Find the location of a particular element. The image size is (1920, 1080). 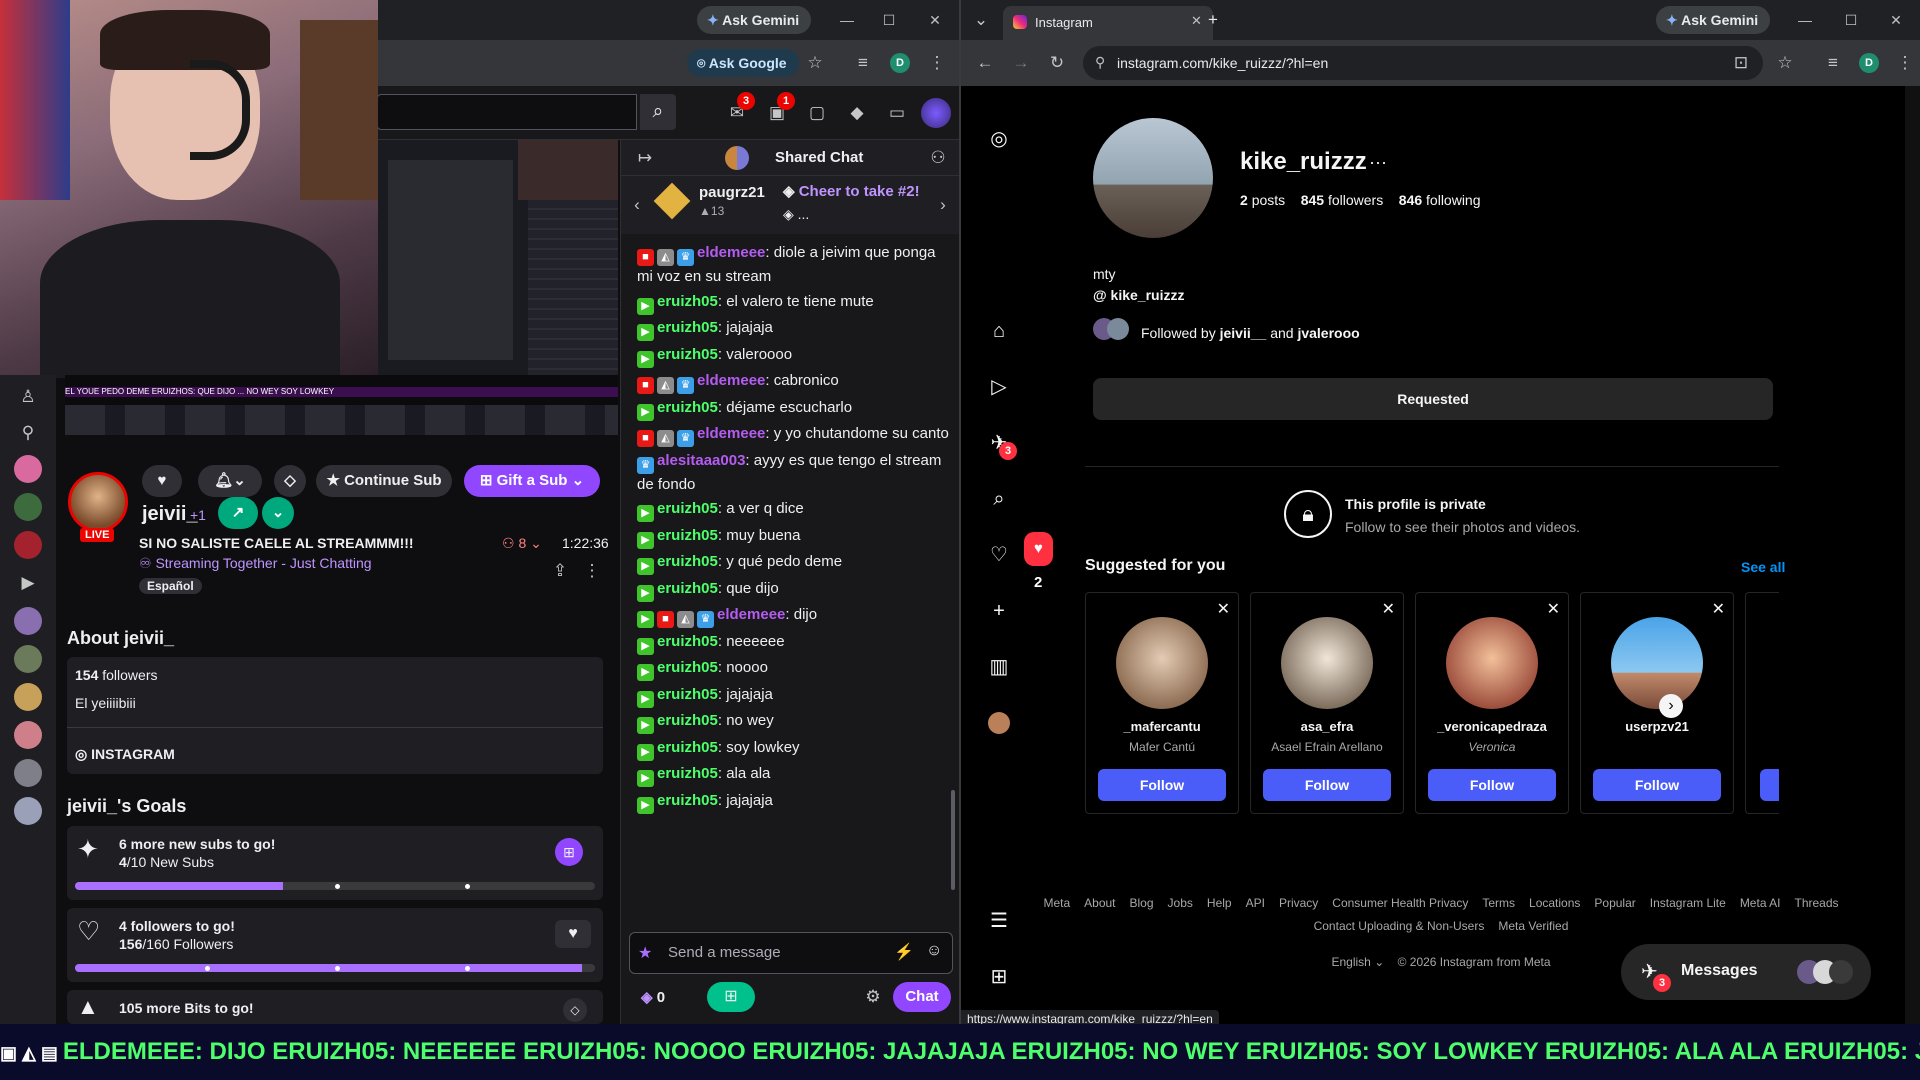

bits-icon: ◇ is located at coordinates (575, 1010).